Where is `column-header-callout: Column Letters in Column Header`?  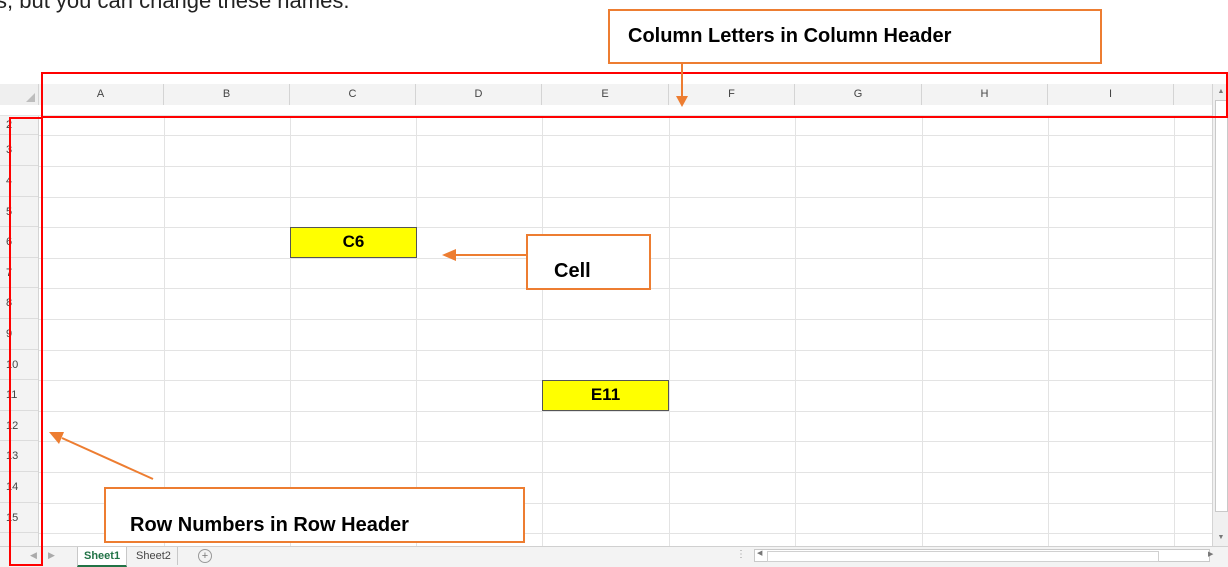 column-header-callout: Column Letters in Column Header is located at coordinates (855, 36).